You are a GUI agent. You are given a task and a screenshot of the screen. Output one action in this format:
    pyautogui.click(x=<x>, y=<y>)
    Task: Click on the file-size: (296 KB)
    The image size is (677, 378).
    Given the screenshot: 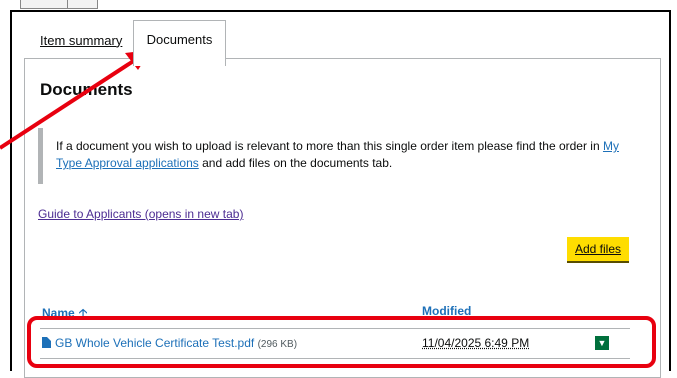 What is the action you would take?
    pyautogui.click(x=277, y=344)
    